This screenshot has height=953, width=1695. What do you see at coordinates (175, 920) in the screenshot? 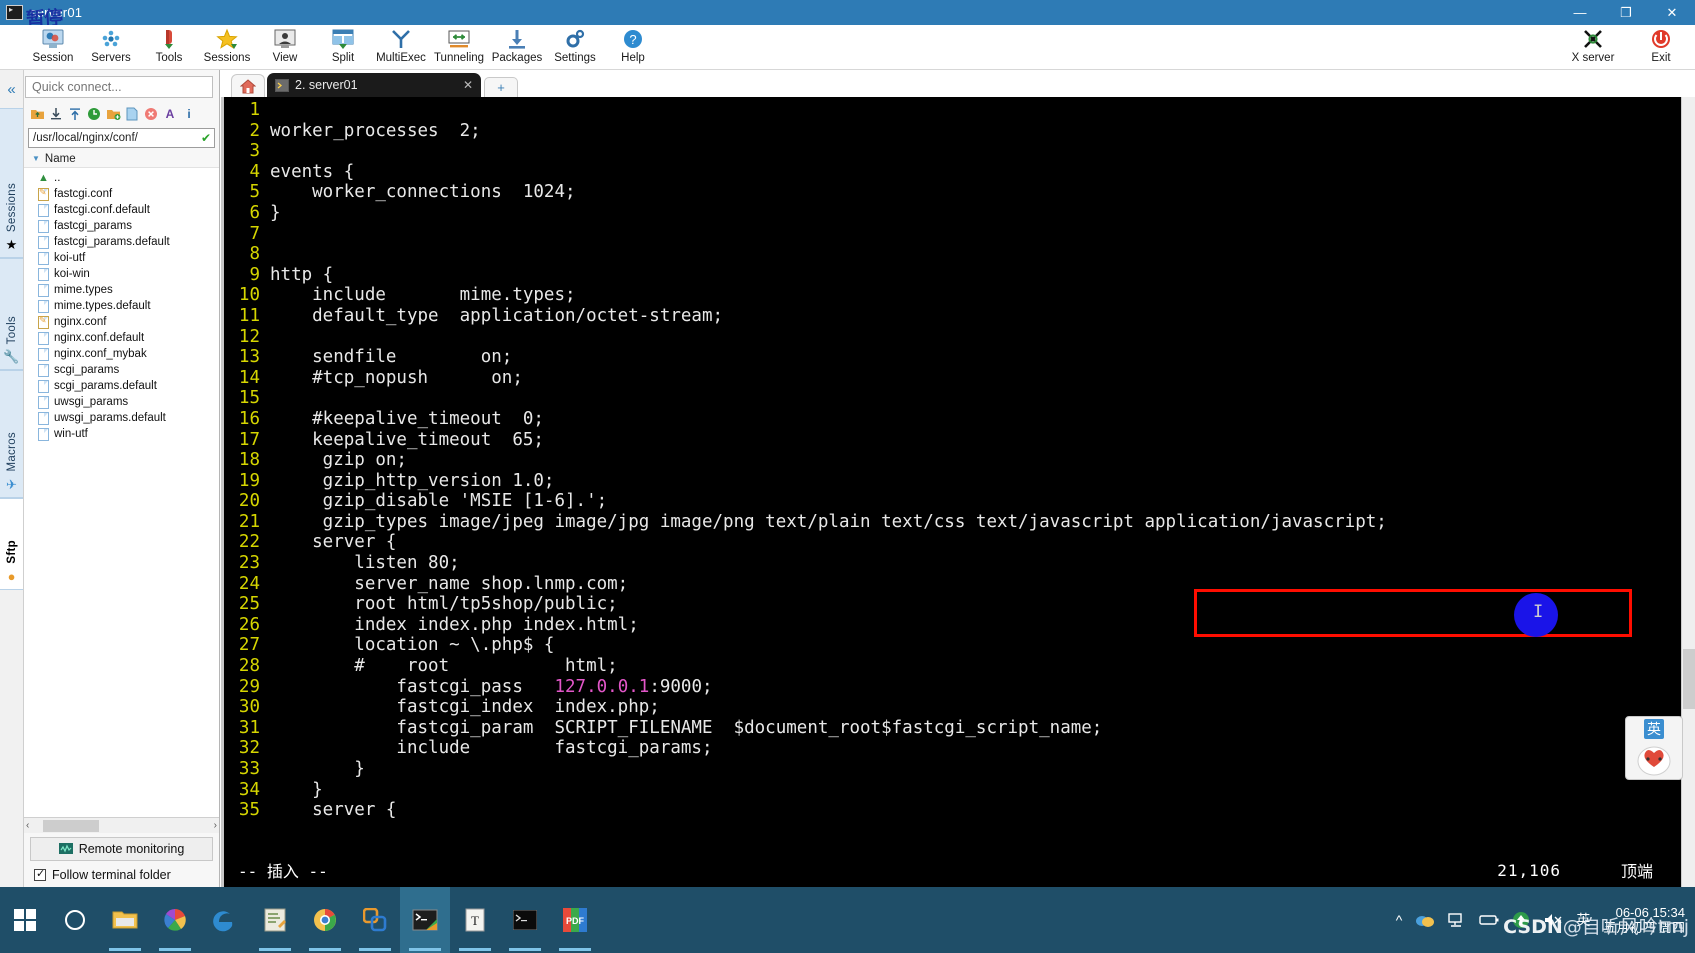
I see `taskbar-app-color-wheel-icon` at bounding box center [175, 920].